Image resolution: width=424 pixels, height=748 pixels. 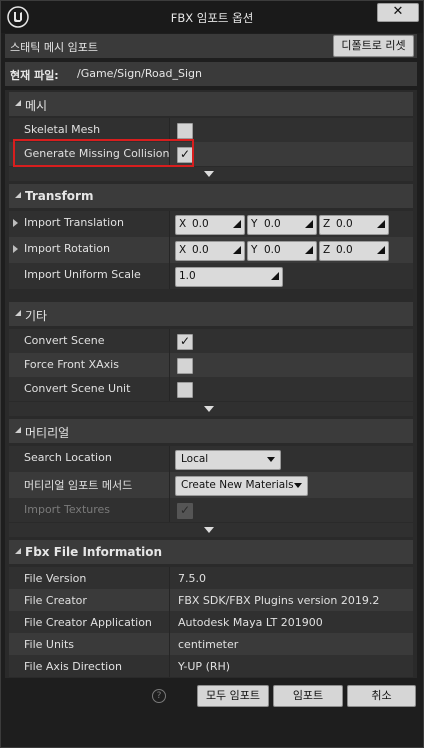 I want to click on property-label: File Creator, so click(x=55, y=600).